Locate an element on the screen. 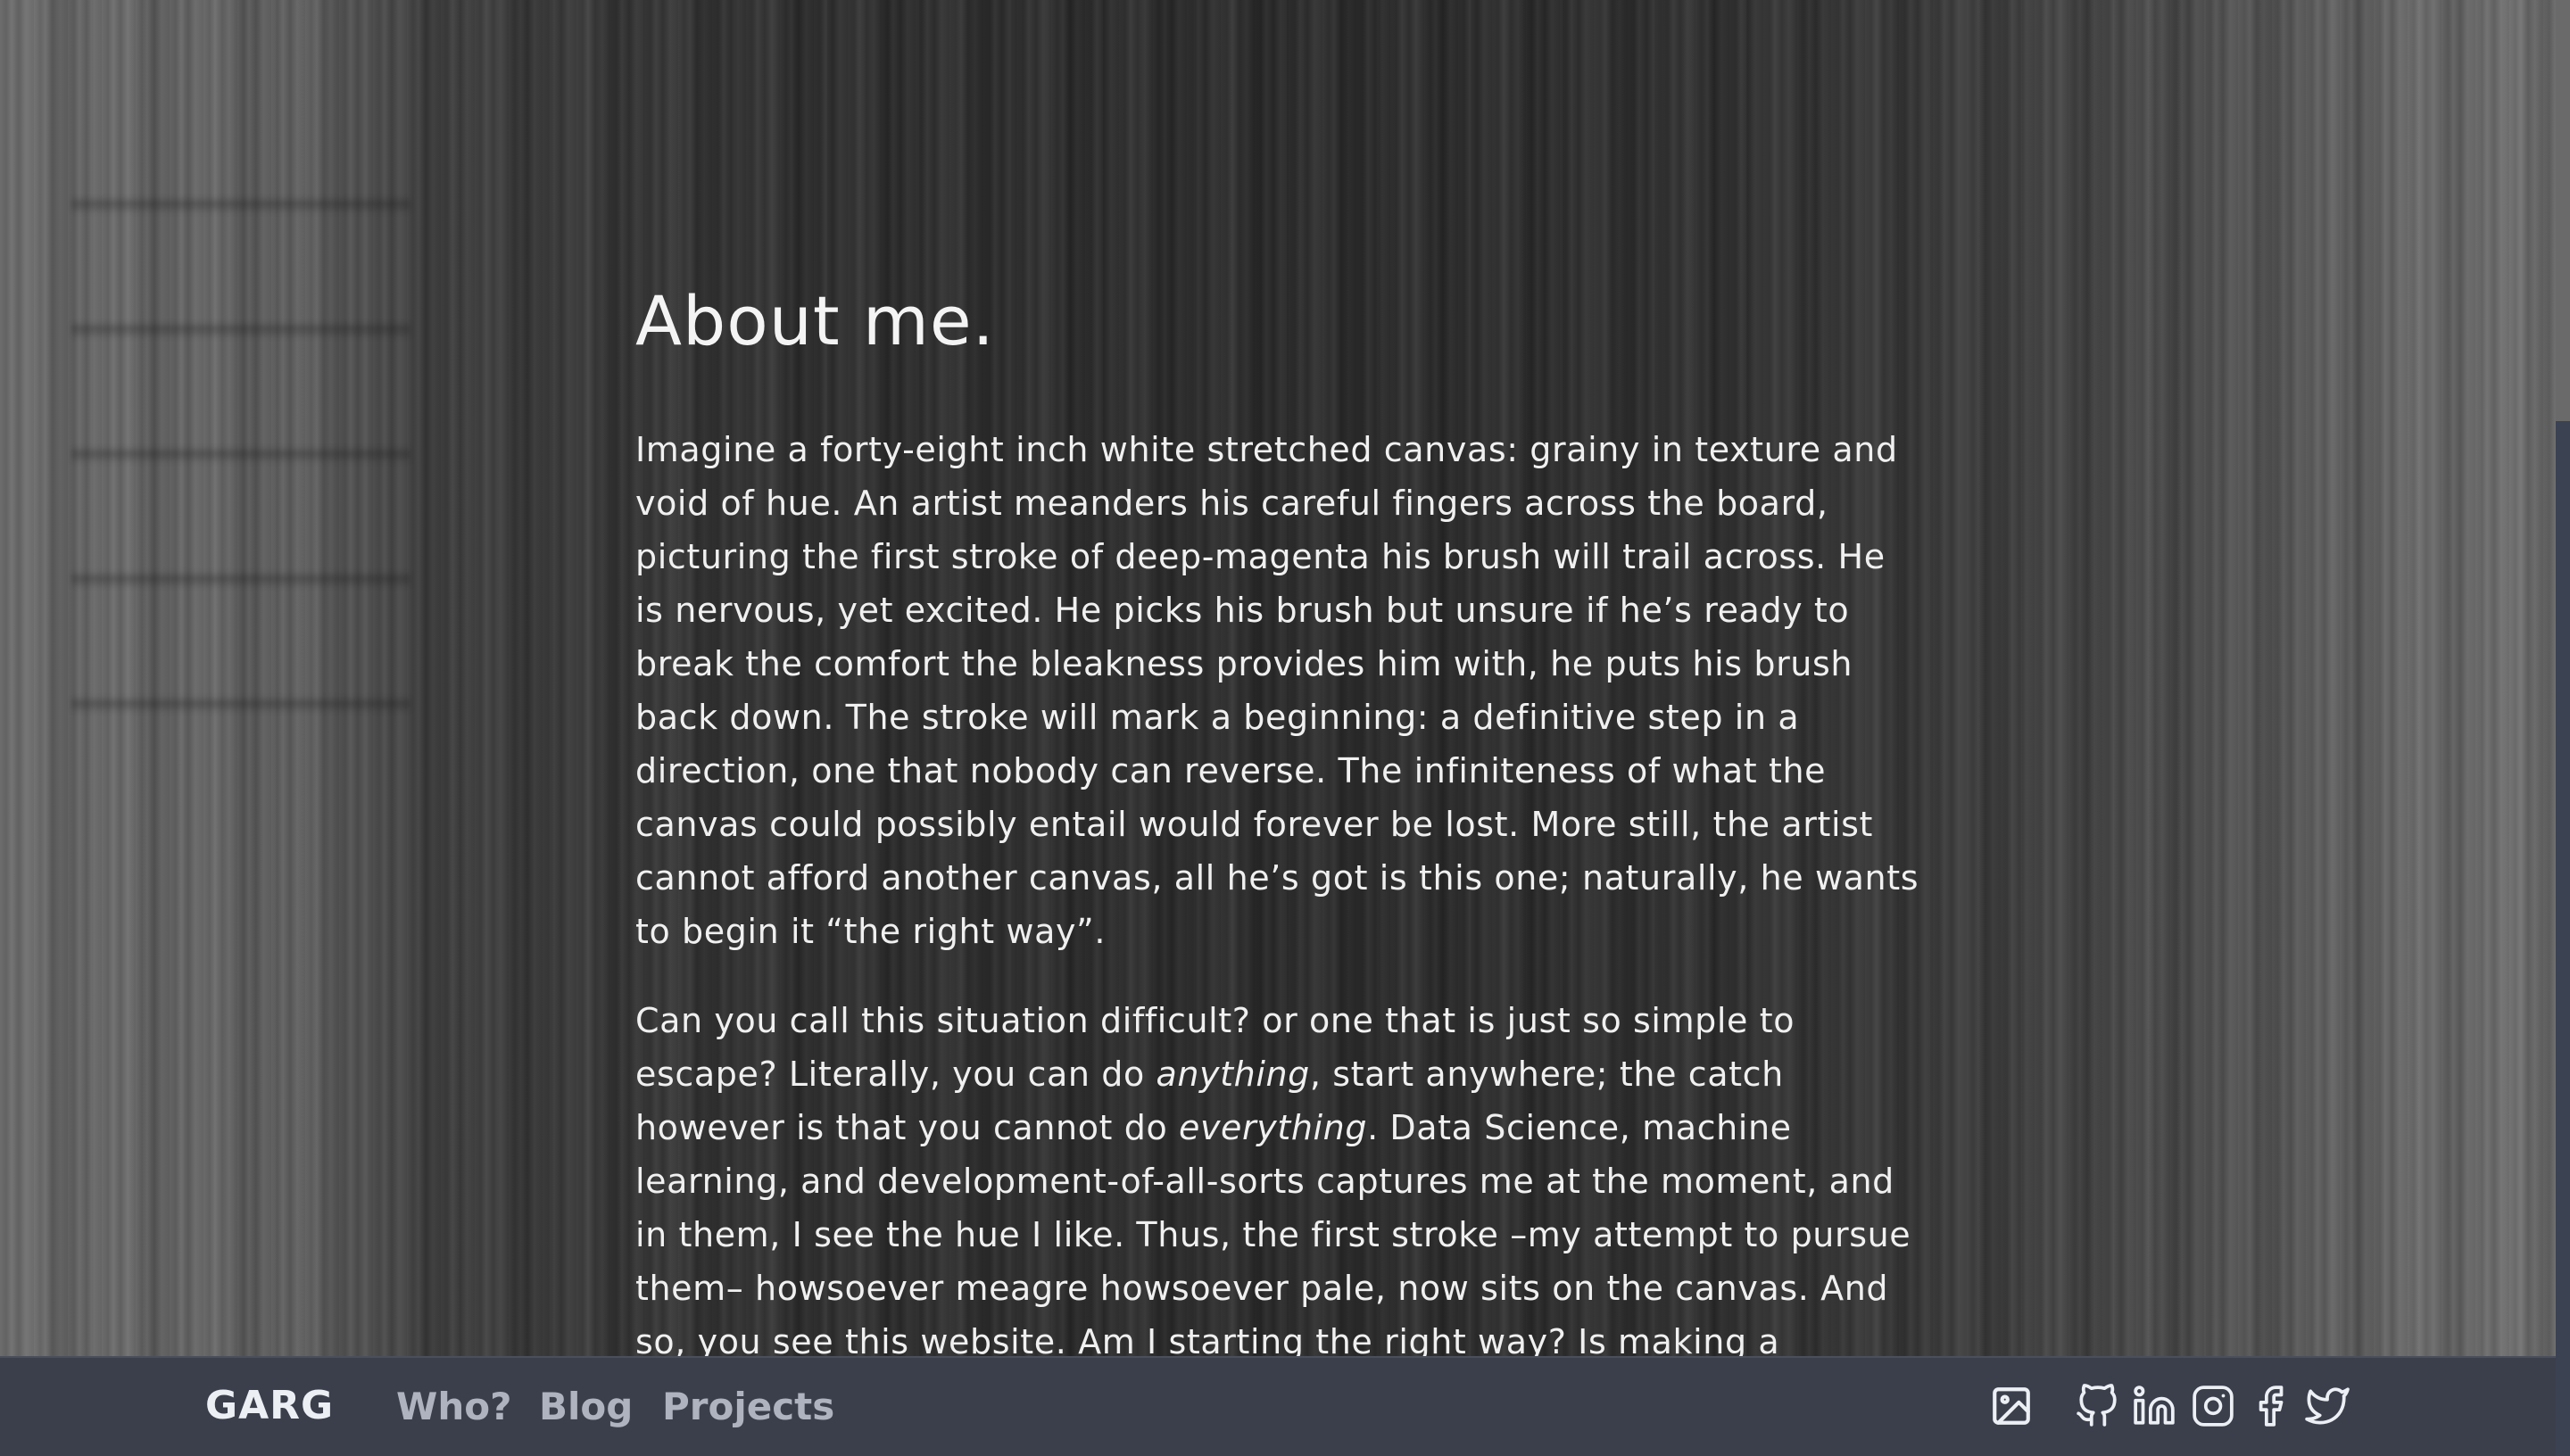 The height and width of the screenshot is (1456, 2570). instagram-icon is located at coordinates (2213, 1406).